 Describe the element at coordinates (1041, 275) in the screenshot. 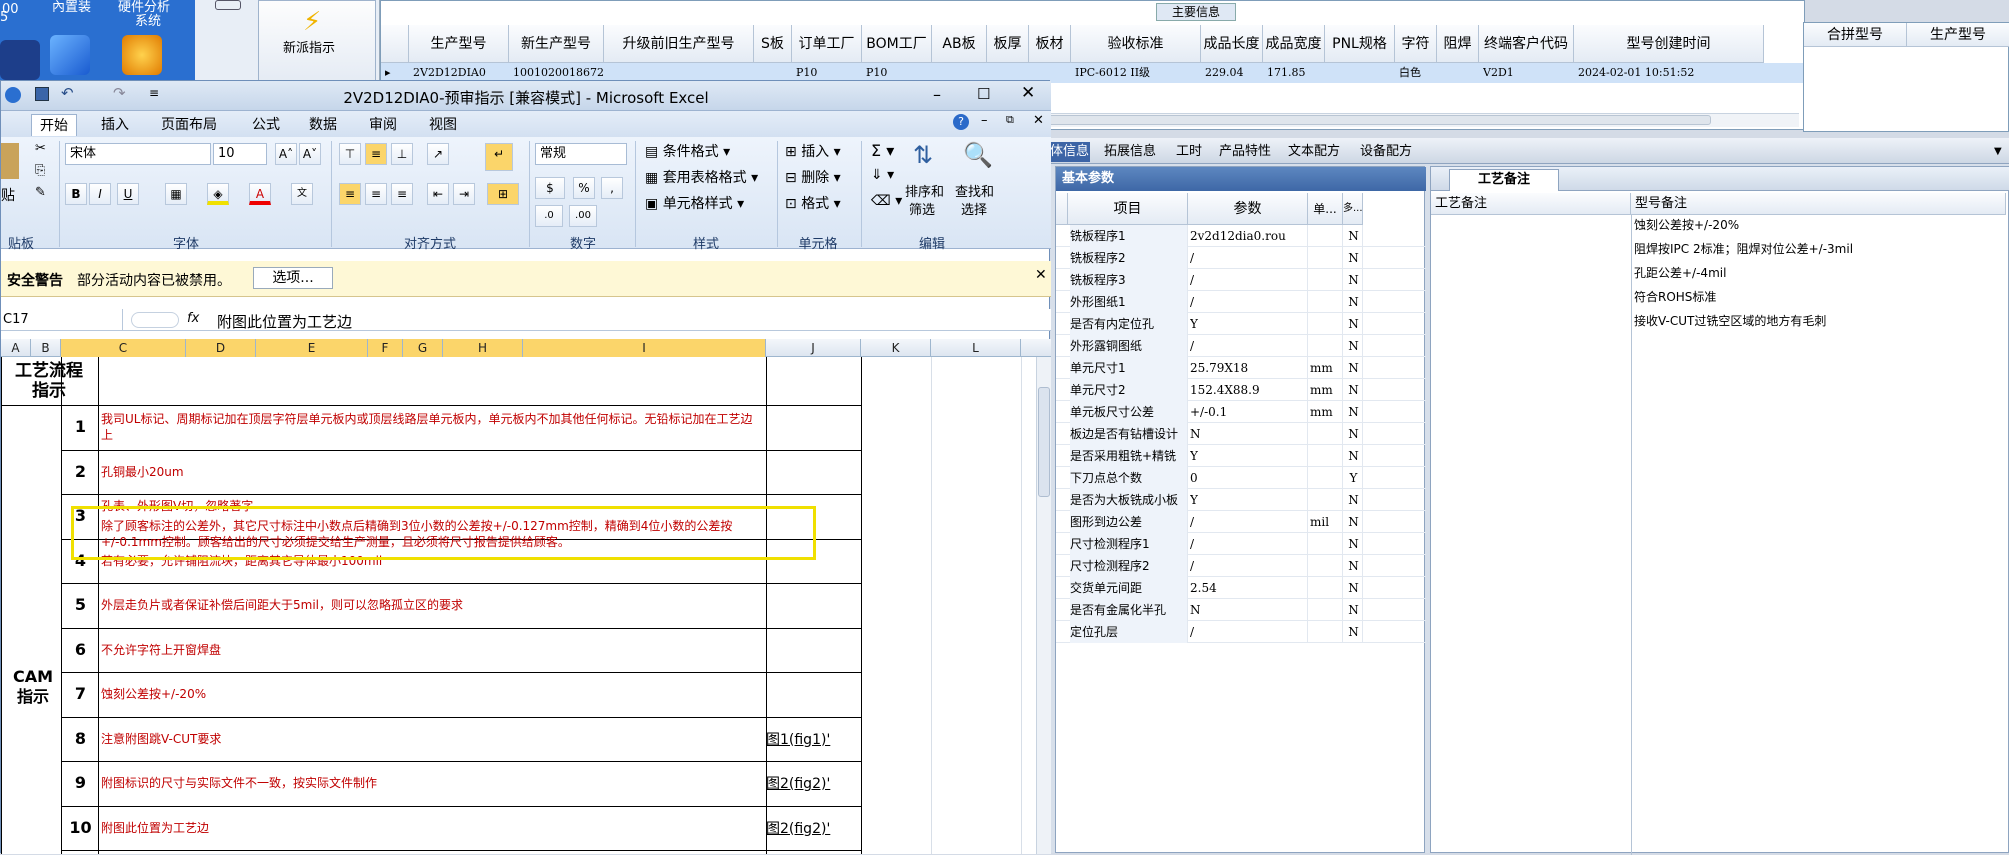

I see `close-icon: ✕` at that location.